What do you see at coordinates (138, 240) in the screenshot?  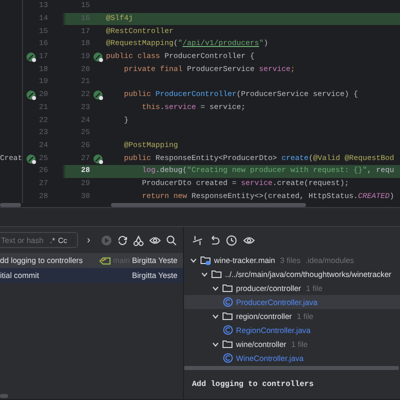 I see `cherry-pick-icon` at bounding box center [138, 240].